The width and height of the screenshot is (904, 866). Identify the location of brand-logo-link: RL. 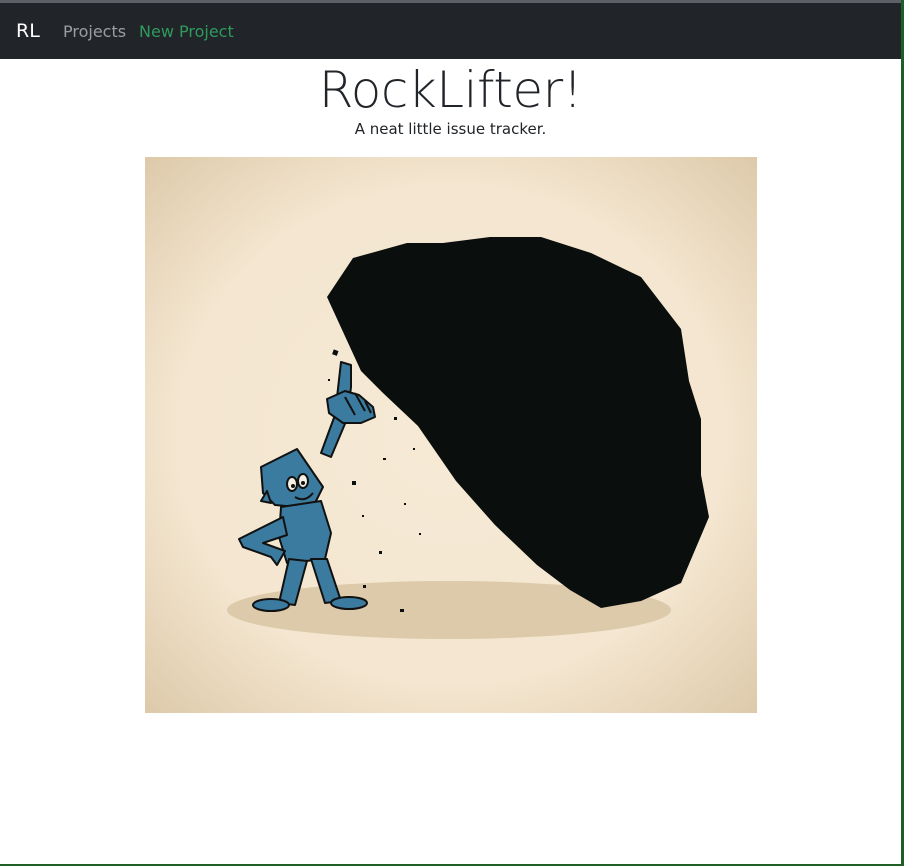
(28, 31).